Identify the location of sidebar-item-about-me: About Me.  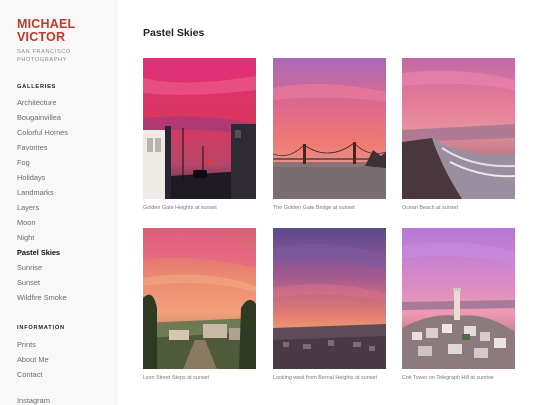
(33, 359).